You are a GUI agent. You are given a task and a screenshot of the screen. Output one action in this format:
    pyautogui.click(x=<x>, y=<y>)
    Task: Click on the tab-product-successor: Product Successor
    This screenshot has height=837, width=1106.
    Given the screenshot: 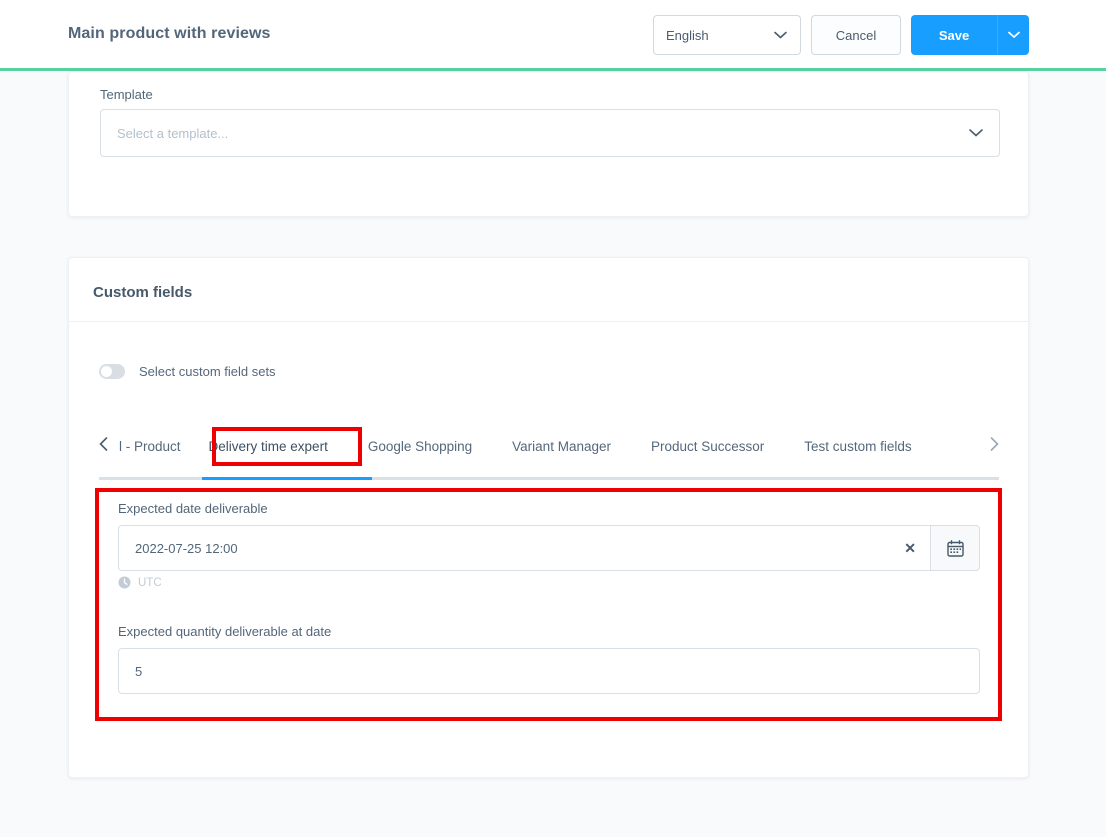 What is the action you would take?
    pyautogui.click(x=707, y=447)
    